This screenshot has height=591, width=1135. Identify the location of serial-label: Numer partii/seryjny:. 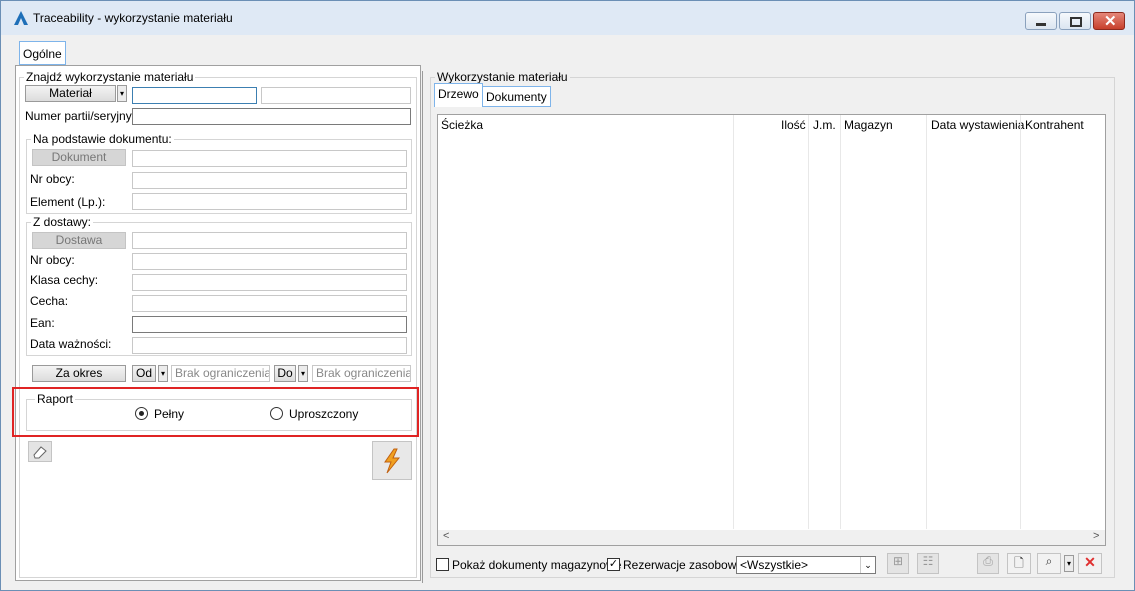
(80, 116).